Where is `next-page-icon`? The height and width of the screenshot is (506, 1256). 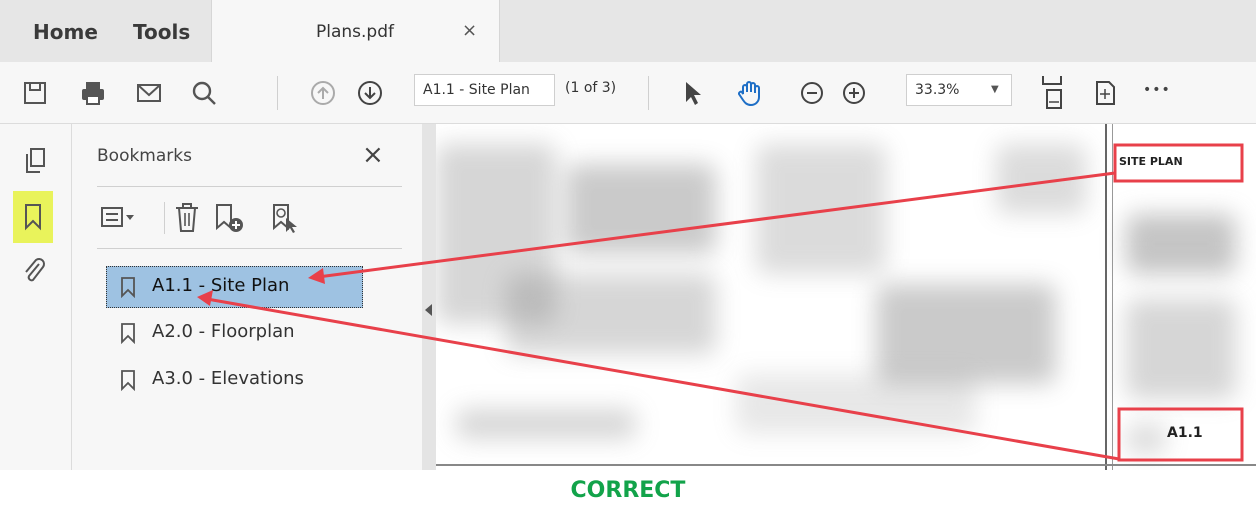
next-page-icon is located at coordinates (370, 93).